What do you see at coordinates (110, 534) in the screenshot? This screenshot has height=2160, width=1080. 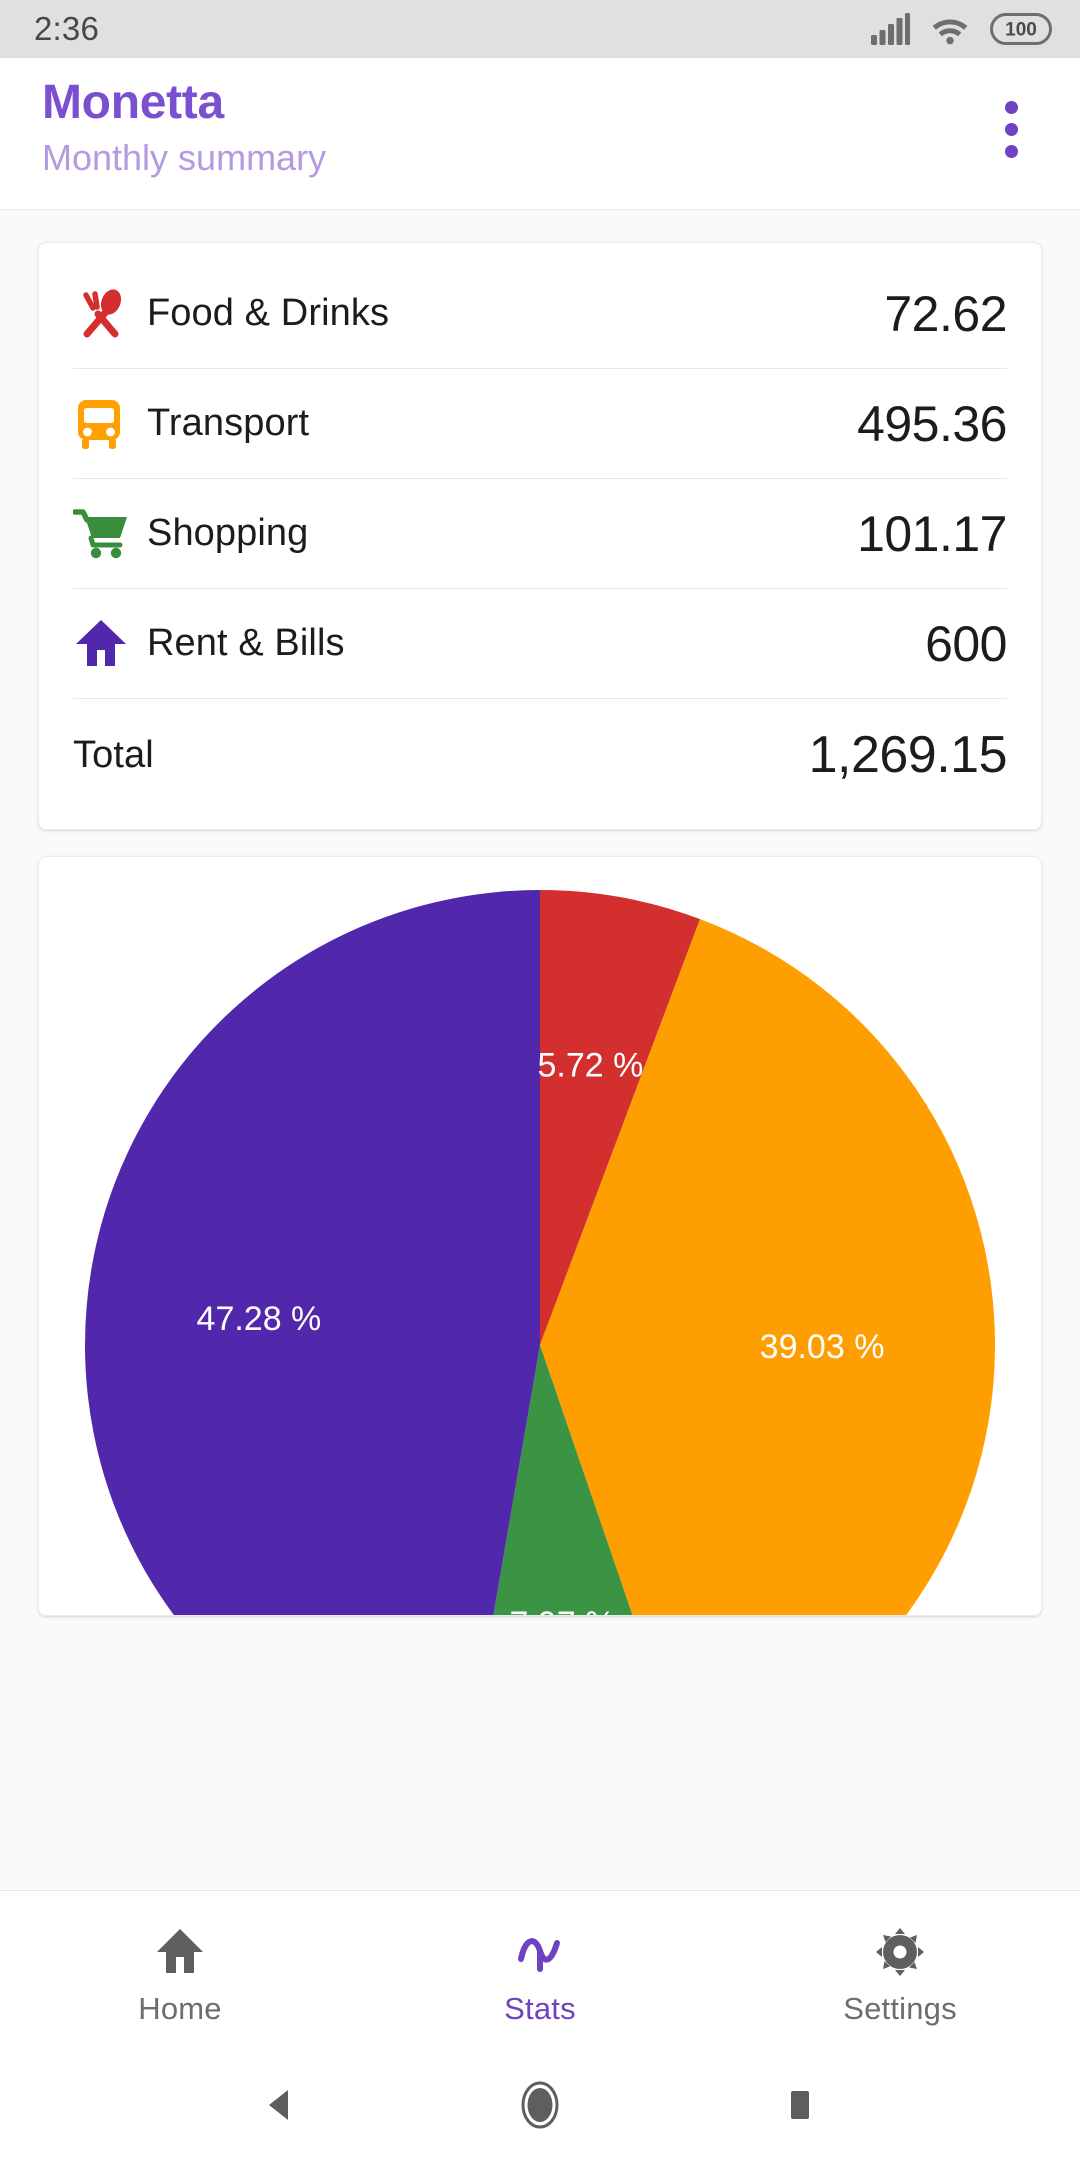 I see `cart-icon` at bounding box center [110, 534].